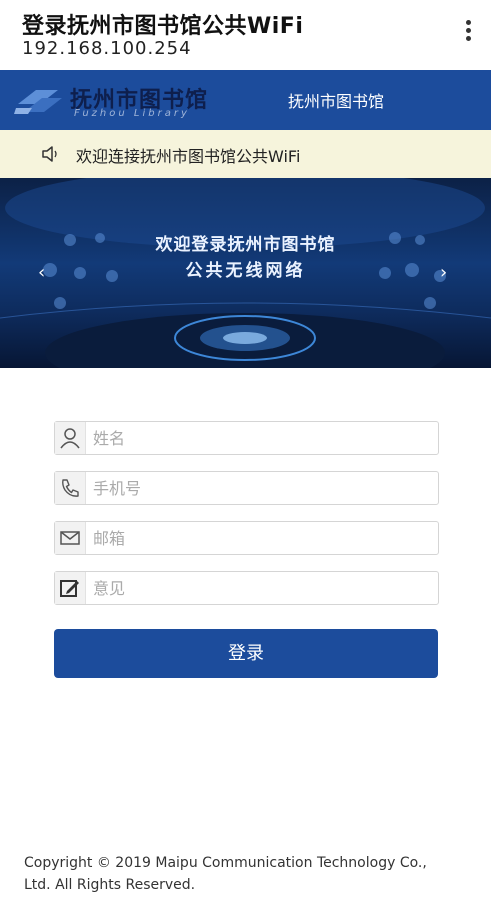  I want to click on email-field, so click(246, 538).